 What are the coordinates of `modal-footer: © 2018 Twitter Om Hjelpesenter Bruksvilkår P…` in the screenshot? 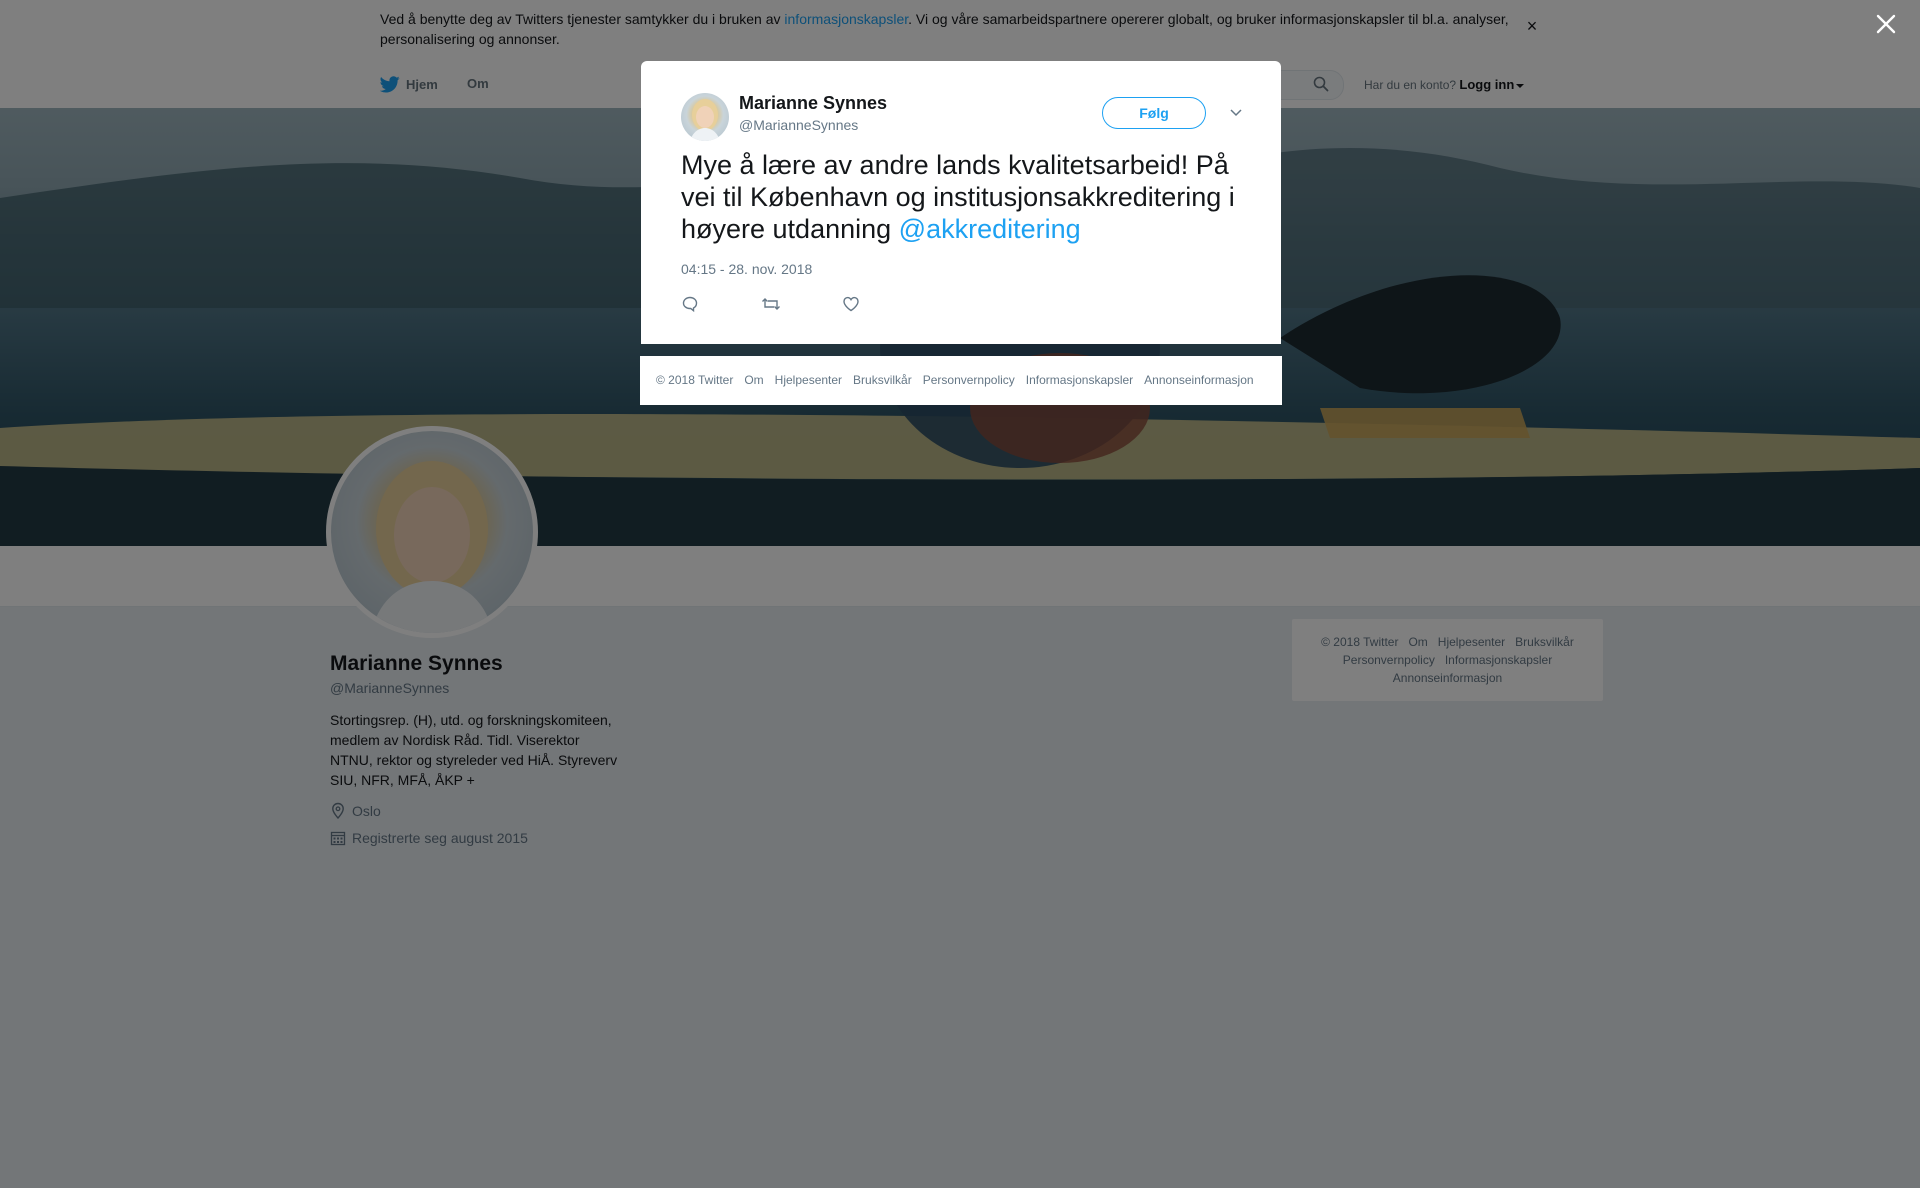 It's located at (961, 380).